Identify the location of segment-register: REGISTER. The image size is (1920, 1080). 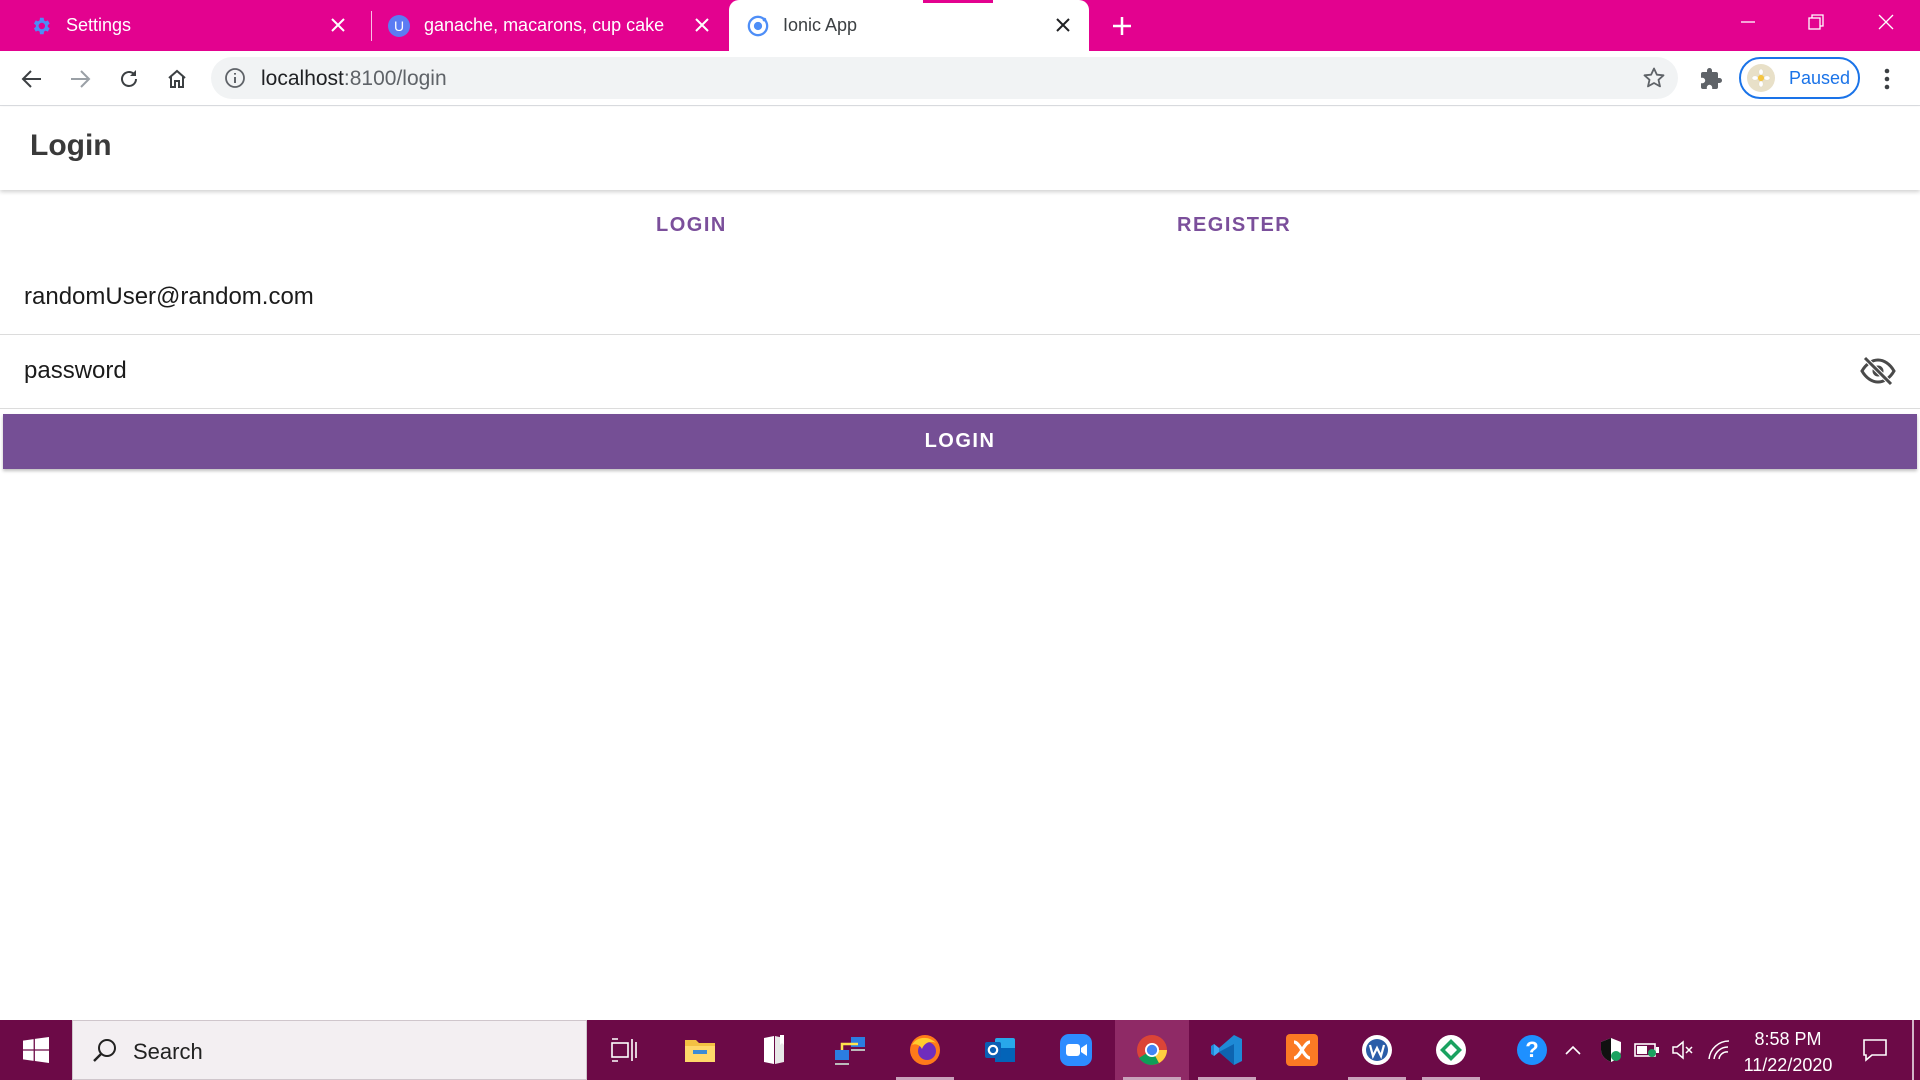
(1234, 225).